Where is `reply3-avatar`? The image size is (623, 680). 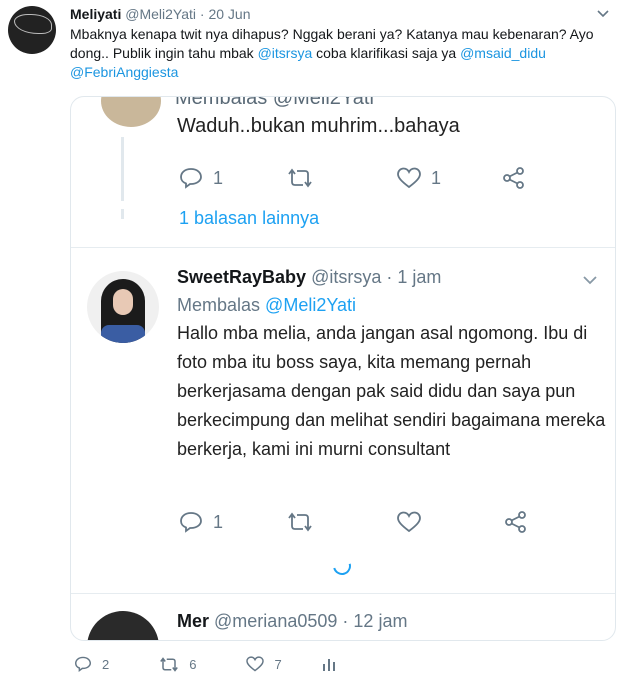
reply3-avatar is located at coordinates (123, 625).